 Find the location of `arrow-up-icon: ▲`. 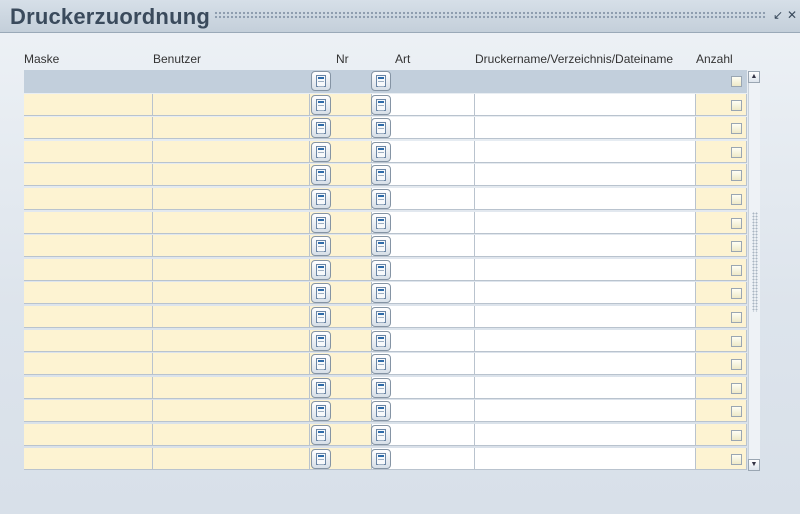

arrow-up-icon: ▲ is located at coordinates (754, 77).